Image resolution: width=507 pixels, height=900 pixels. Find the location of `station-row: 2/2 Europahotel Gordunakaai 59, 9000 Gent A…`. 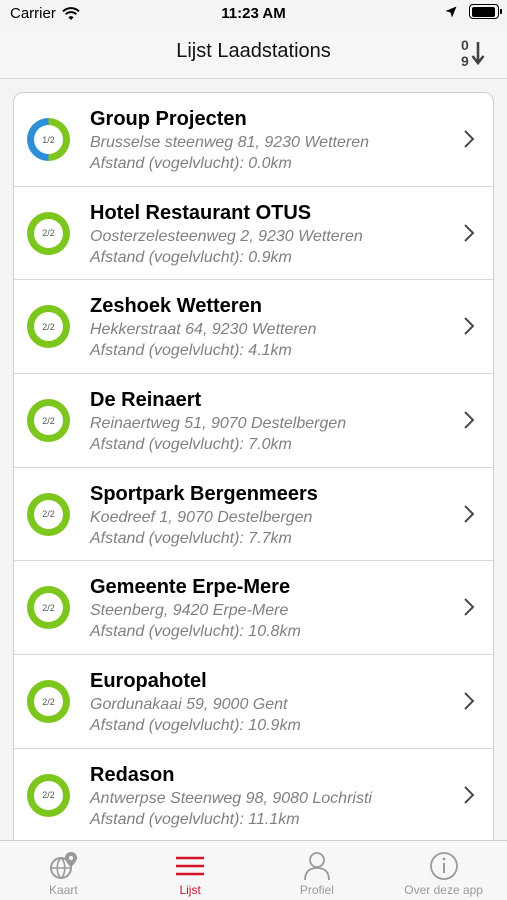

station-row: 2/2 Europahotel Gordunakaai 59, 9000 Gent A… is located at coordinates (253, 702).